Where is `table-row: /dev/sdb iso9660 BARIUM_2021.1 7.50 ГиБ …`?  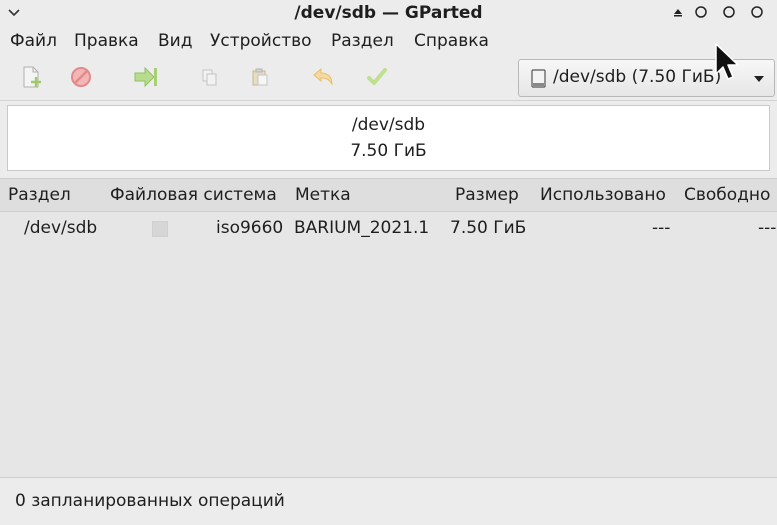
table-row: /dev/sdb iso9660 BARIUM_2021.1 7.50 ГиБ … is located at coordinates (388, 228).